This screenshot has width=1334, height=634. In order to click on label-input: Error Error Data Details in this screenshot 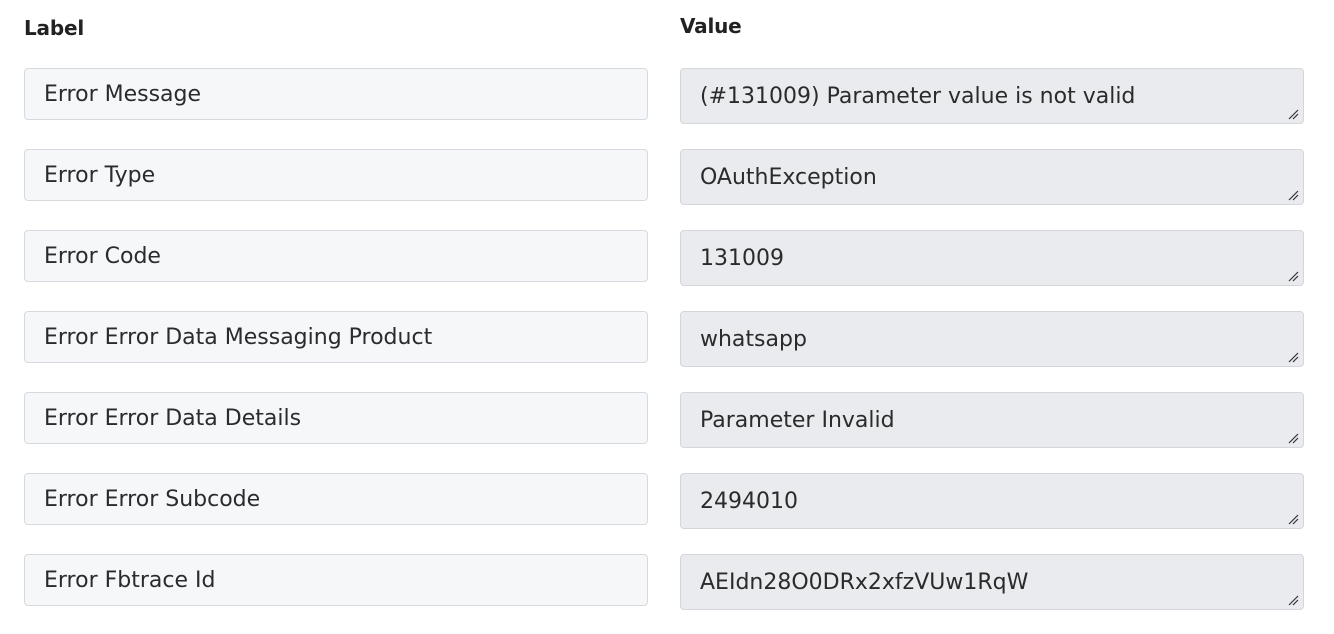, I will do `click(336, 418)`.